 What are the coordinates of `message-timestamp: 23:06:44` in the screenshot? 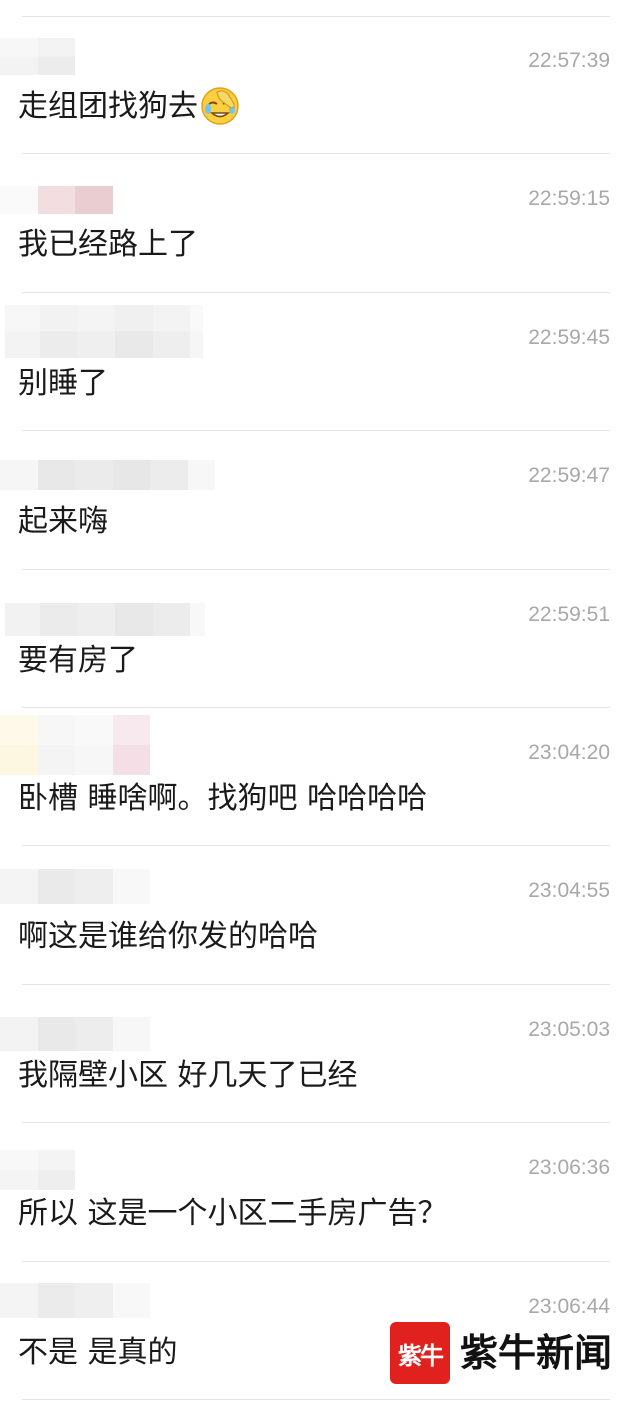 It's located at (569, 1306).